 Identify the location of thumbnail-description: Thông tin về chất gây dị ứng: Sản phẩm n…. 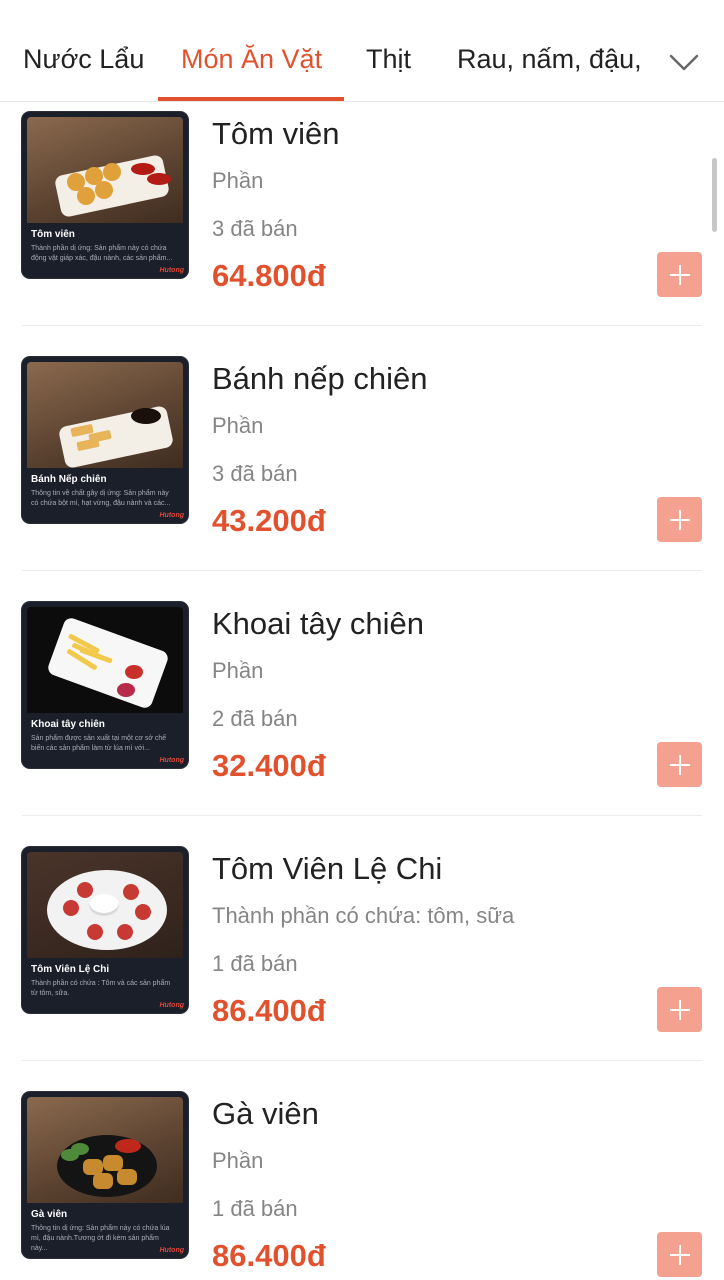
(101, 498).